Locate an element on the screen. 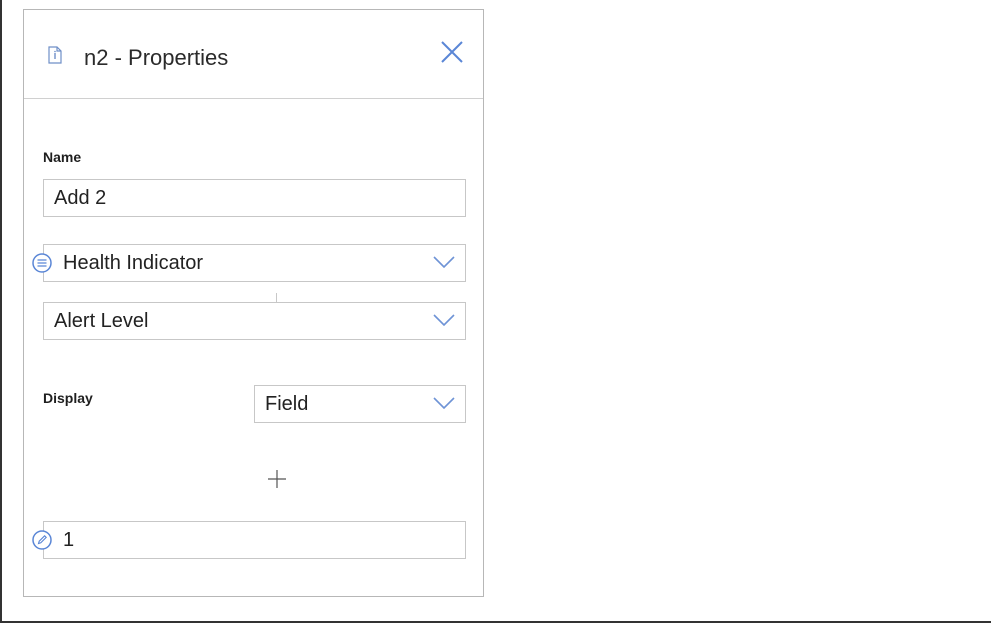 Image resolution: width=991 pixels, height=623 pixels. plus-icon is located at coordinates (277, 479).